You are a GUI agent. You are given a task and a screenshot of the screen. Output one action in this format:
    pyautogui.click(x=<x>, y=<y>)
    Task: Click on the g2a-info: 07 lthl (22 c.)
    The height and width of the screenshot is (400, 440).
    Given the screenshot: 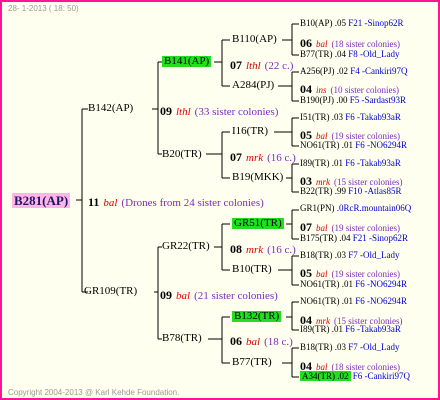 What is the action you would take?
    pyautogui.click(x=262, y=65)
    